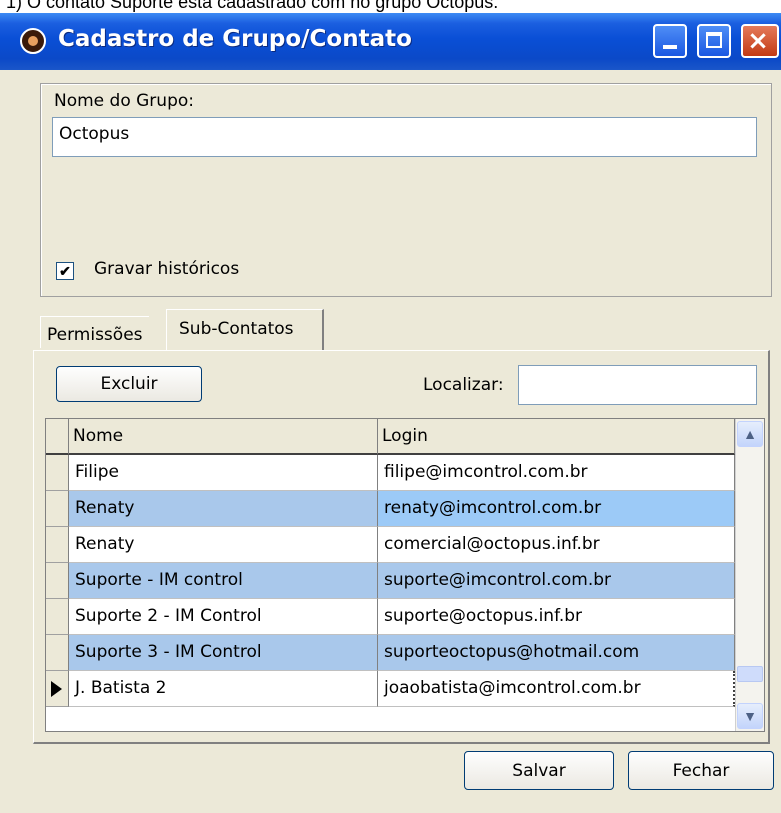  I want to click on delete-button: Excluir, so click(129, 384).